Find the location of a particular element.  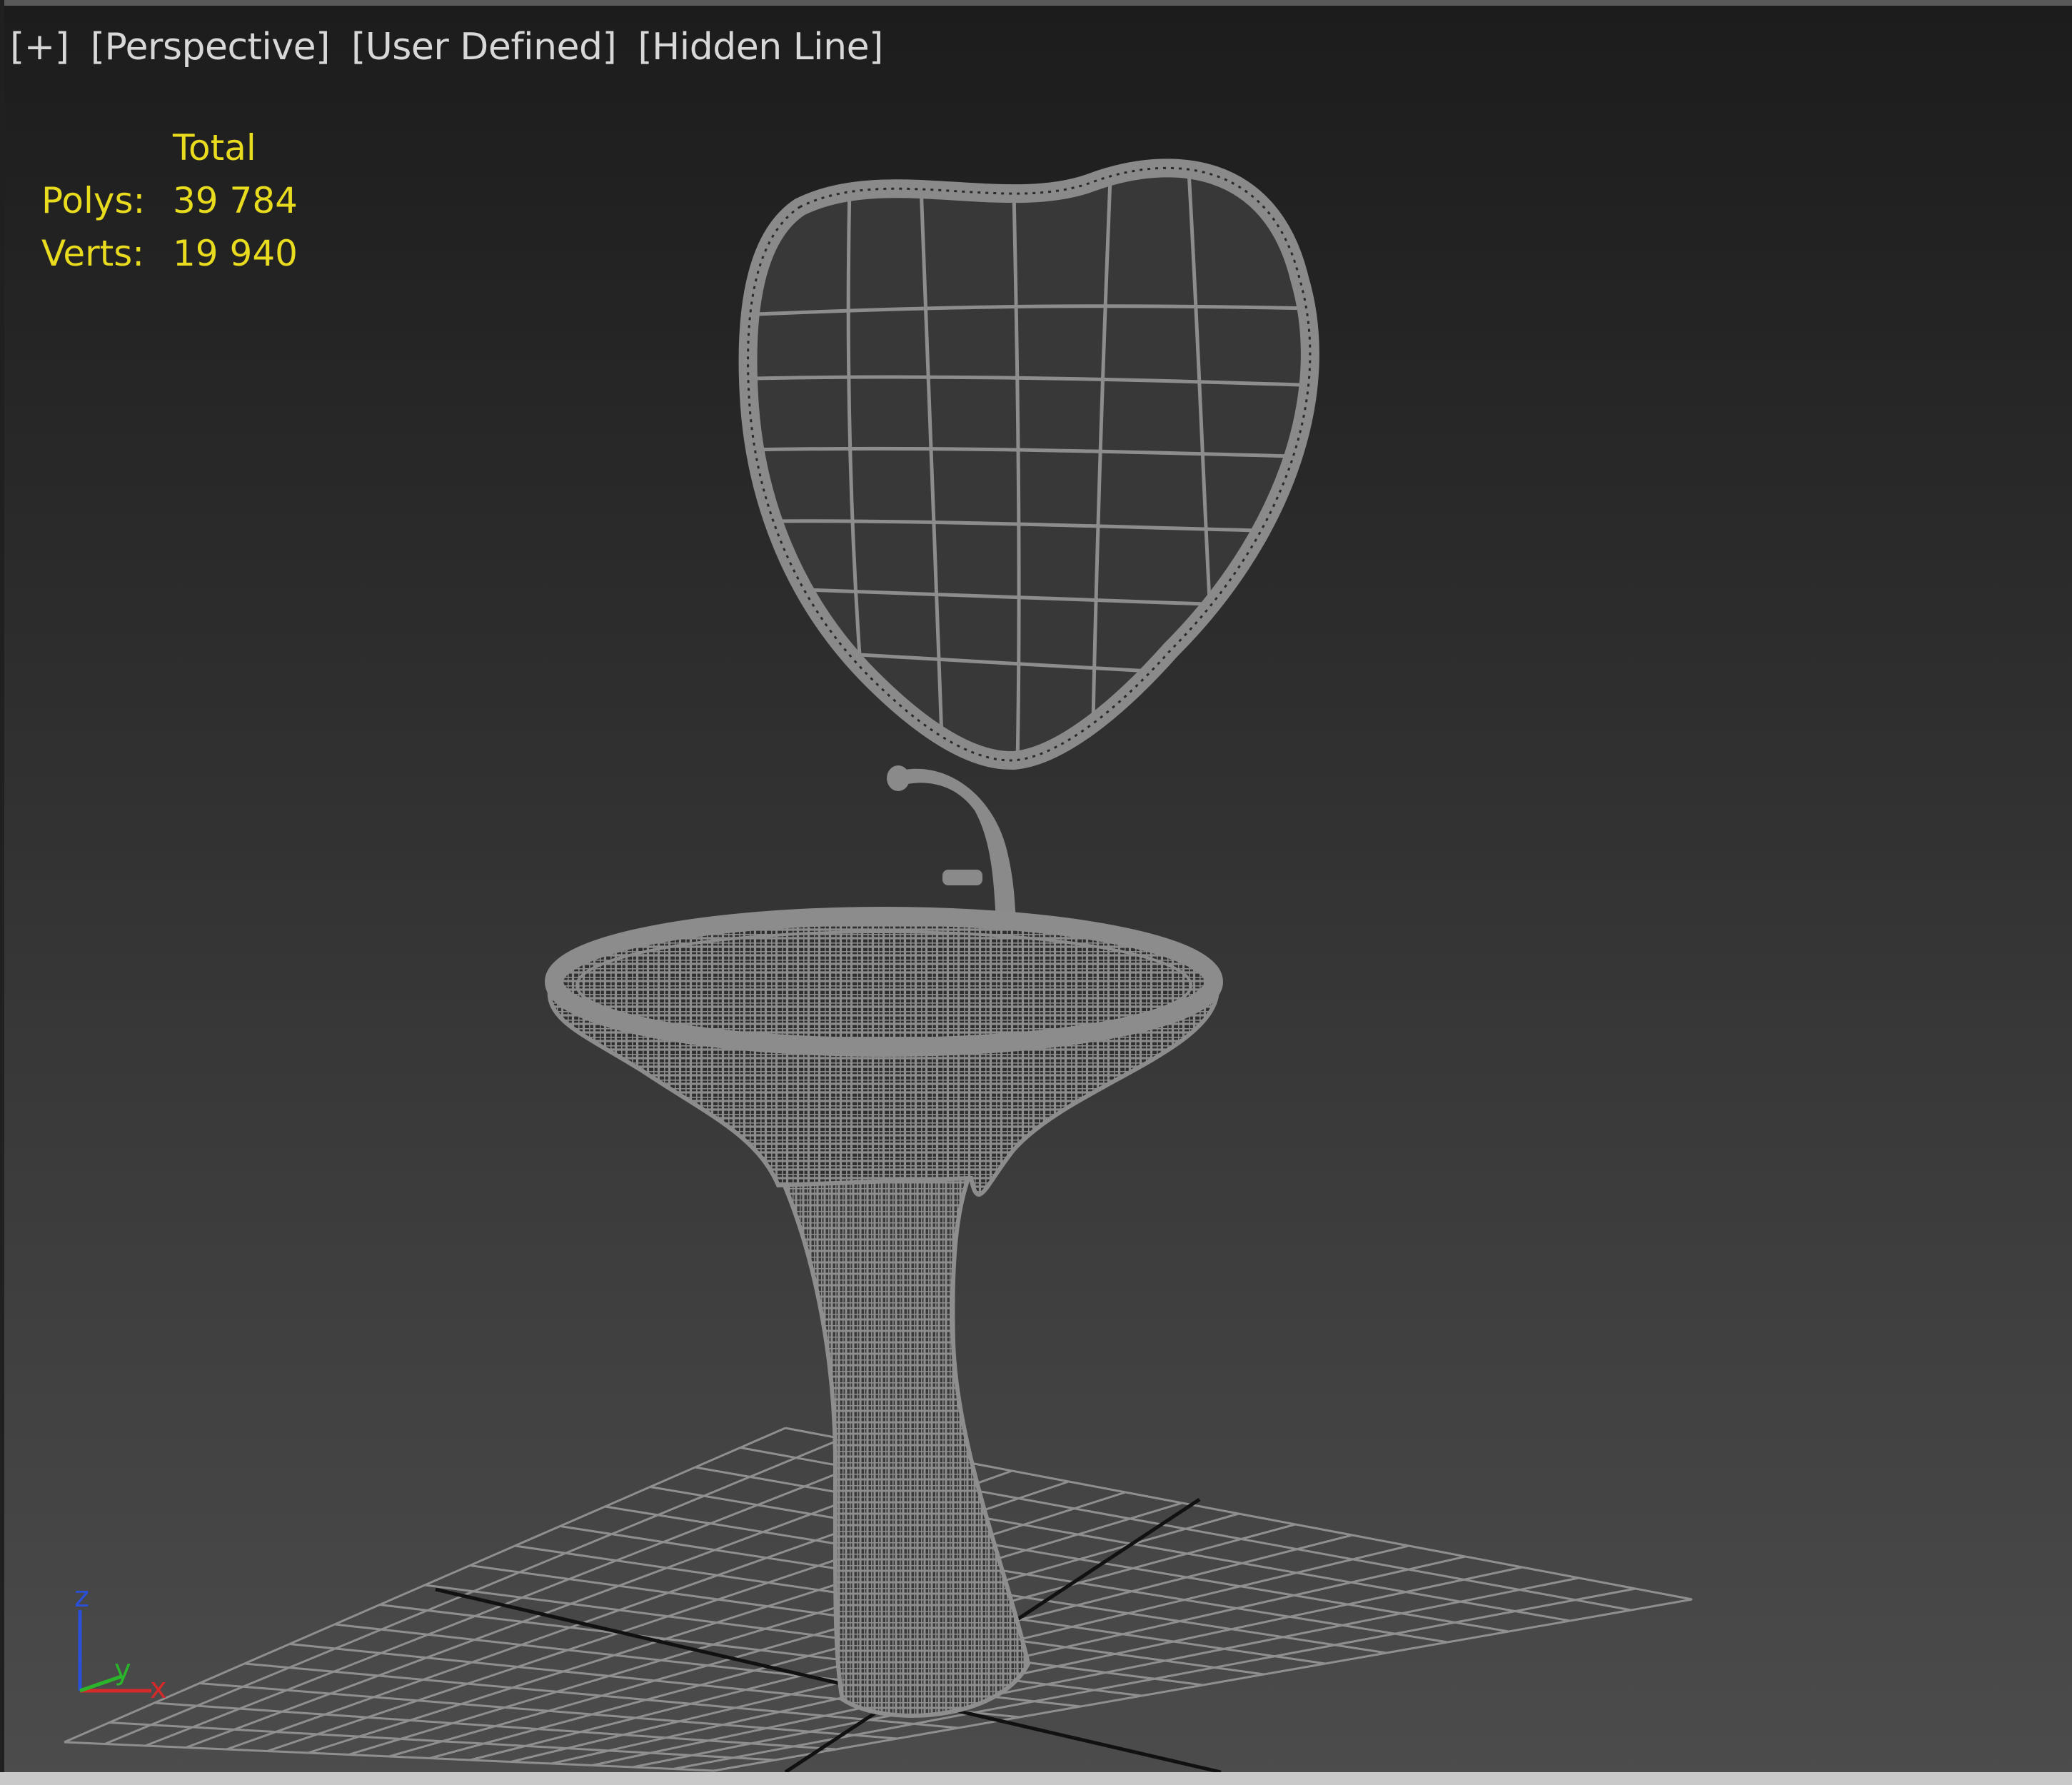

mirror-model is located at coordinates (1029, 464).